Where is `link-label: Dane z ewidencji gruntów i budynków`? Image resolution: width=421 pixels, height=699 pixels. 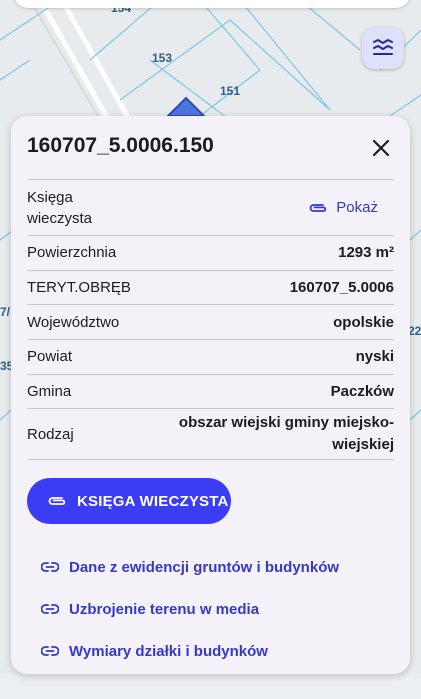
link-label: Dane z ewidencji gruntów i budynków is located at coordinates (204, 567).